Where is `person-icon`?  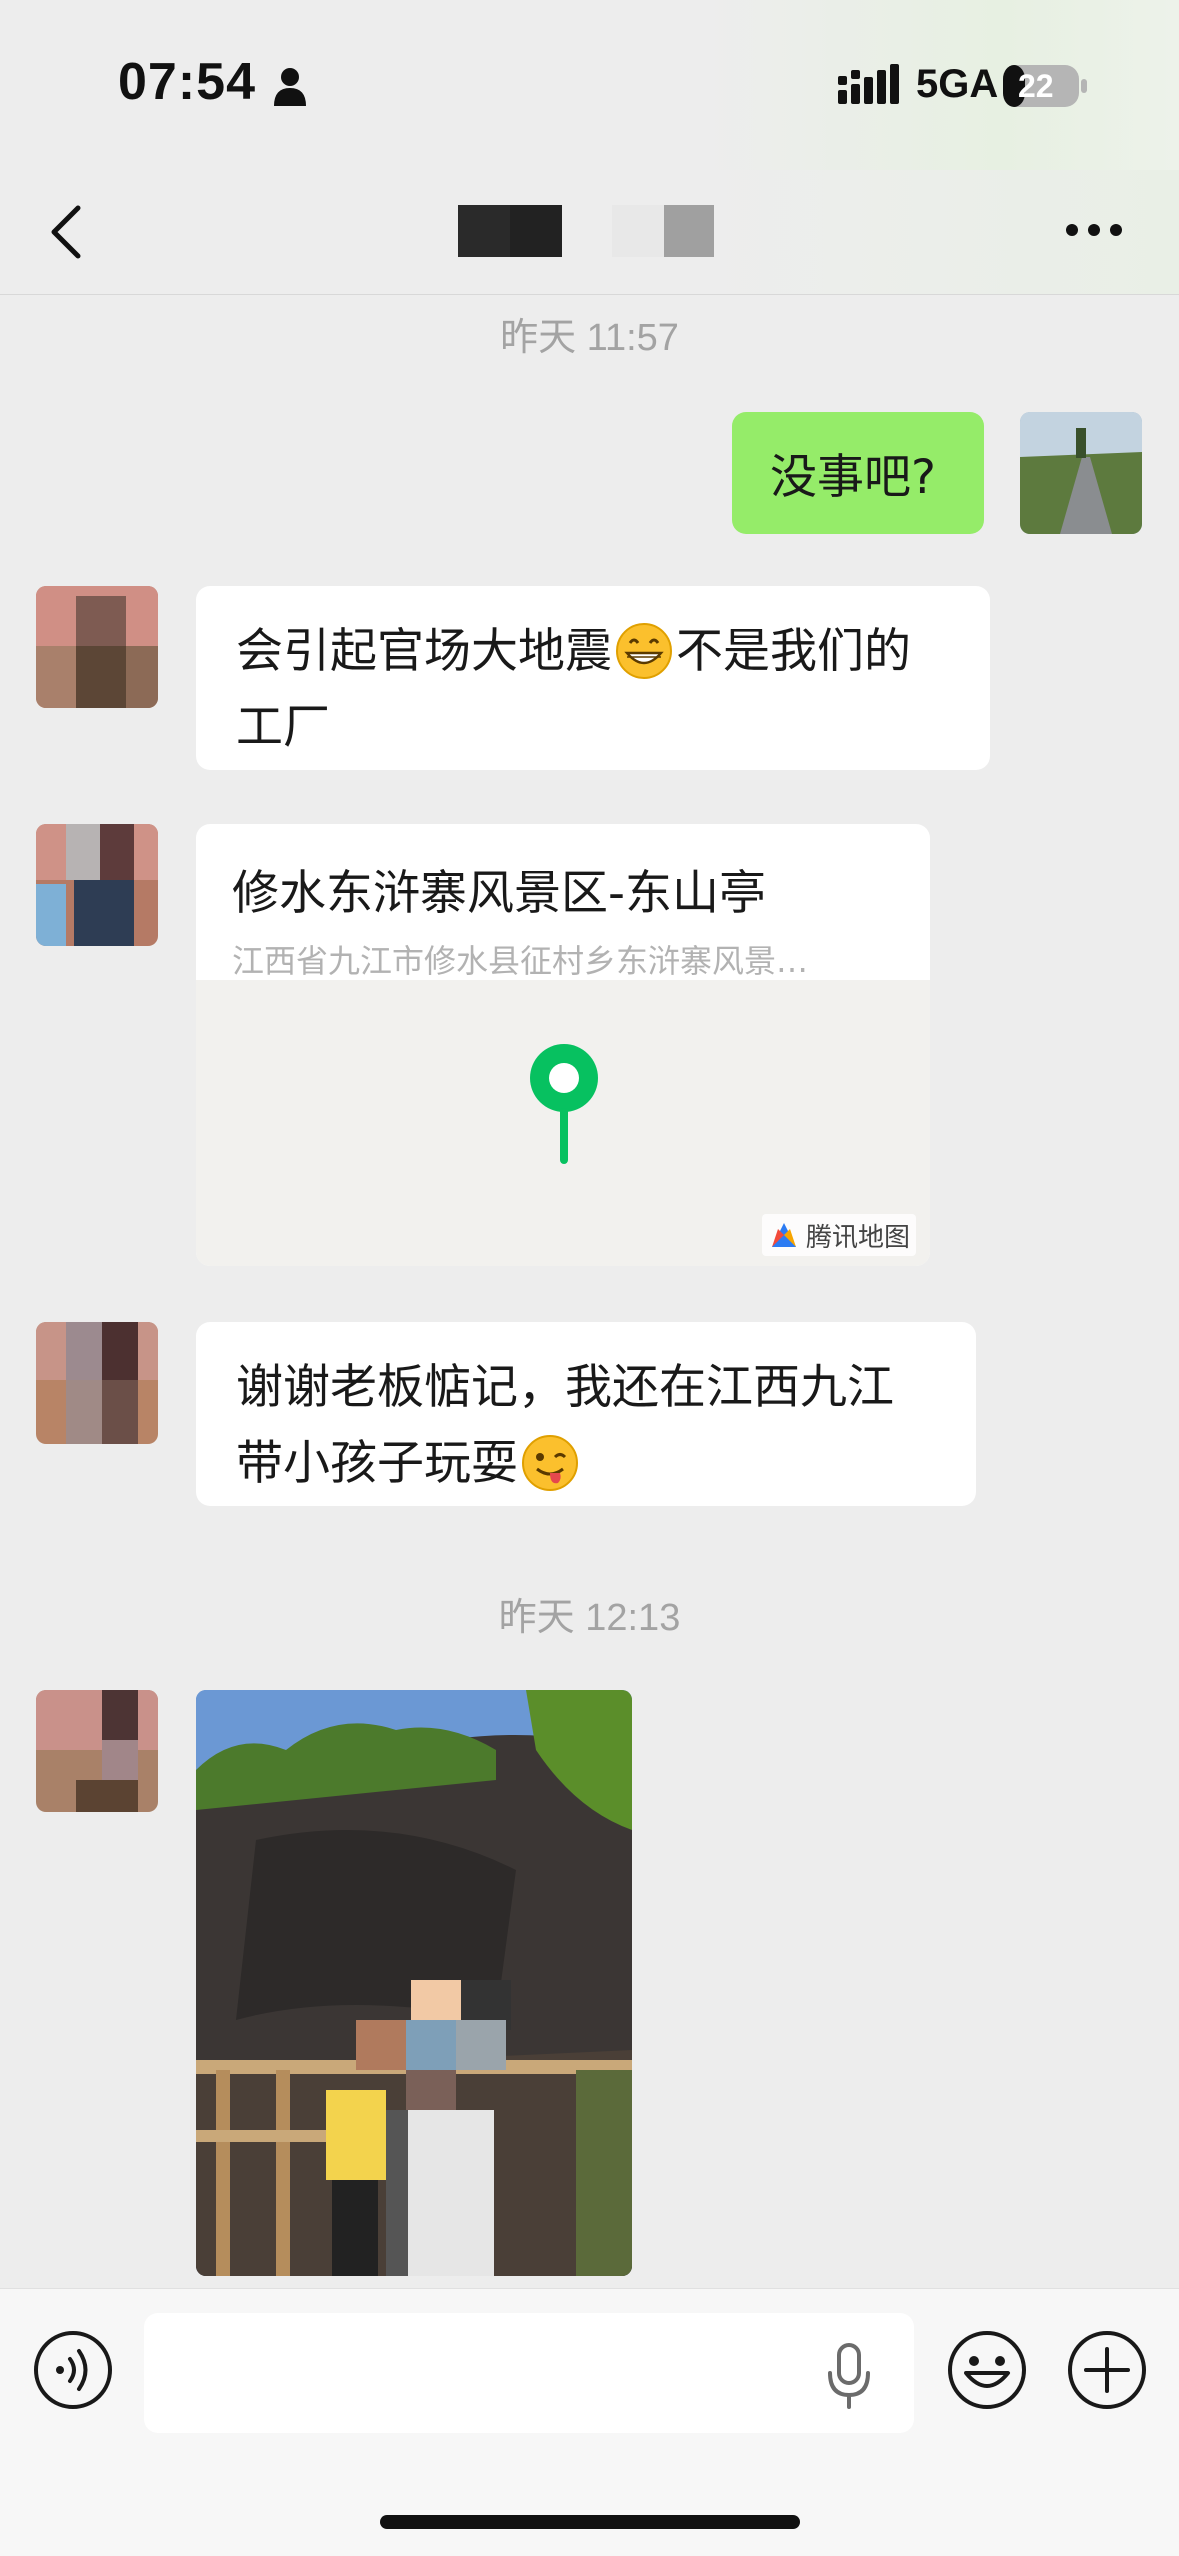
person-icon is located at coordinates (290, 87).